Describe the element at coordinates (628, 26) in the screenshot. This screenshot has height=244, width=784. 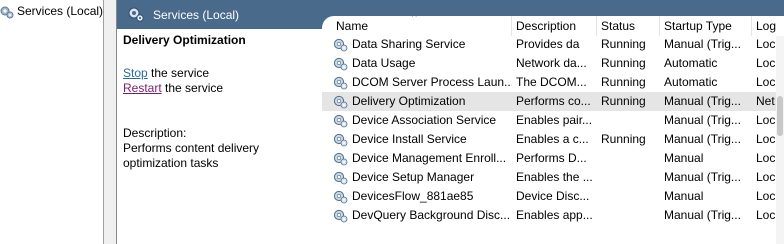
I see `column-header-status: Status` at that location.